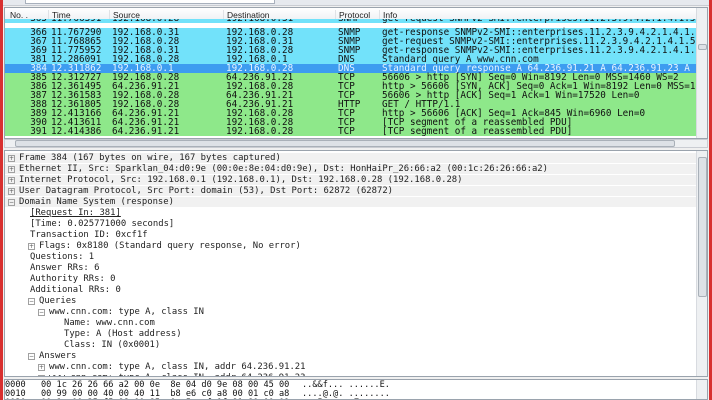 The width and height of the screenshot is (712, 400). I want to click on packet-source: 64.236.91.21, so click(146, 131).